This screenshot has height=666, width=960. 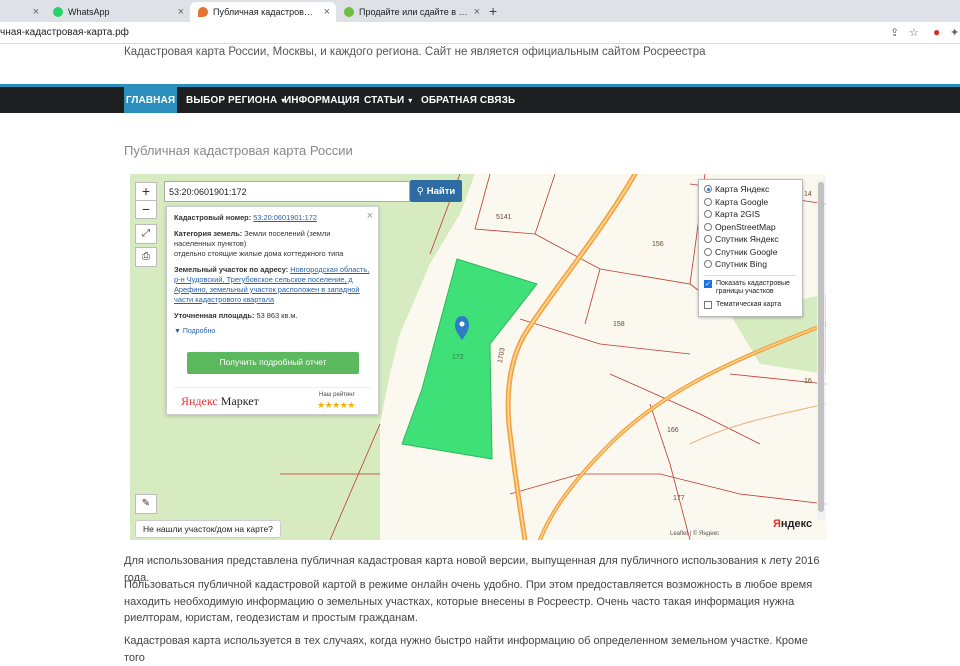 I want to click on nav-label: СТАТЬИ, so click(x=384, y=100).